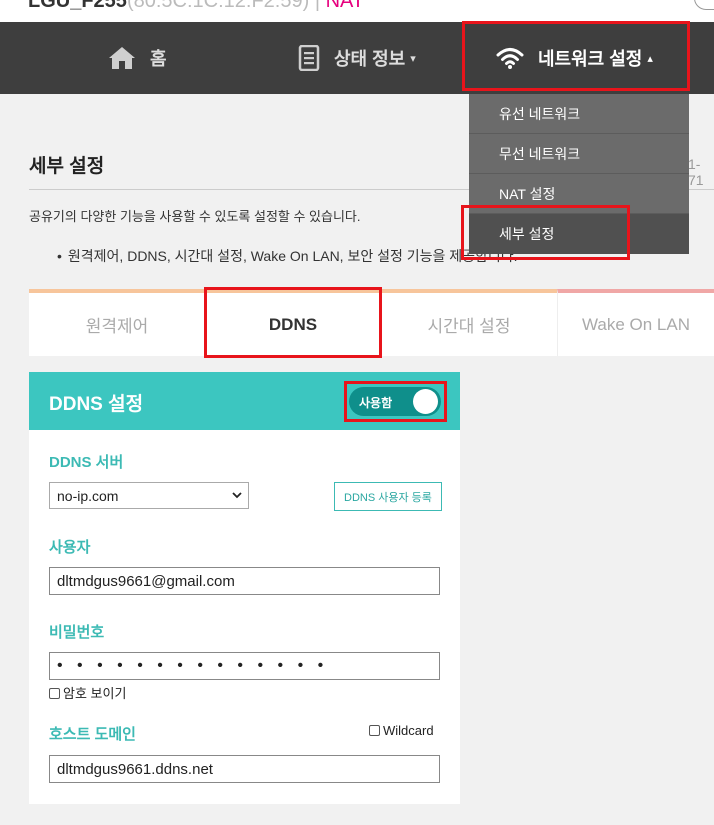 The image size is (714, 825). What do you see at coordinates (67, 166) in the screenshot?
I see `page-title: 세부 설정` at bounding box center [67, 166].